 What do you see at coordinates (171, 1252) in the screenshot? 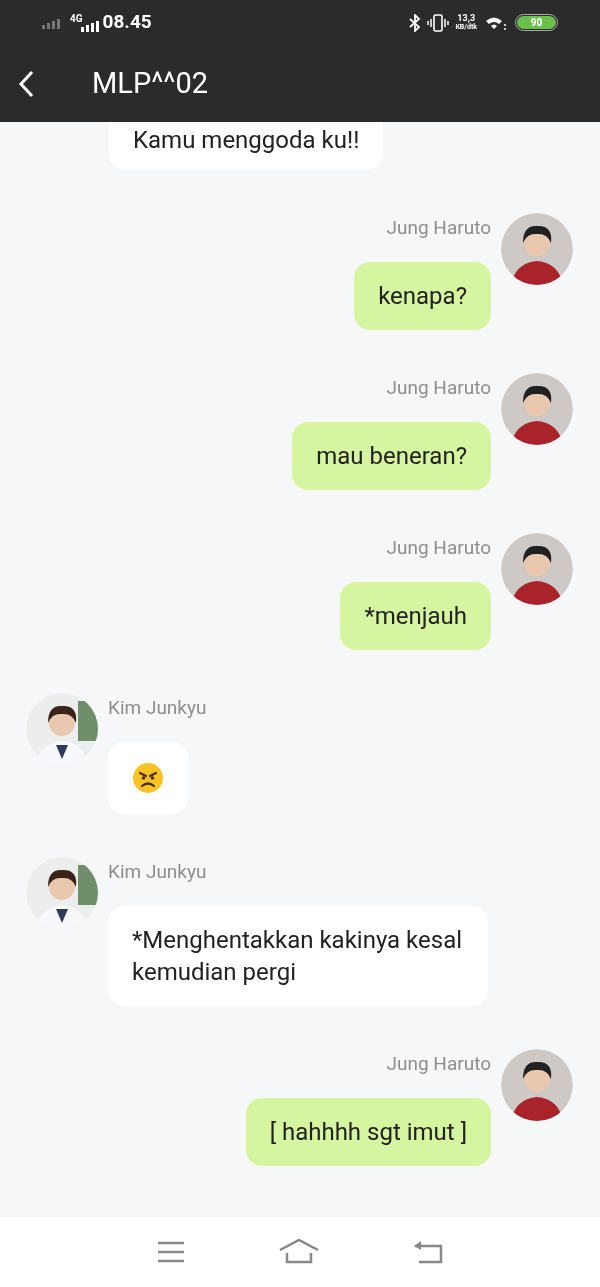
I see `menu-icon` at bounding box center [171, 1252].